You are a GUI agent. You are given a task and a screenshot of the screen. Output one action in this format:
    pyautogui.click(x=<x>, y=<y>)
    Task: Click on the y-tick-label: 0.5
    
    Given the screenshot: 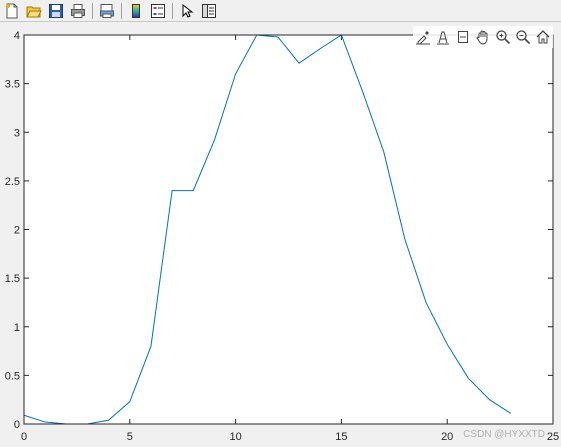 What is the action you would take?
    pyautogui.click(x=12, y=376)
    